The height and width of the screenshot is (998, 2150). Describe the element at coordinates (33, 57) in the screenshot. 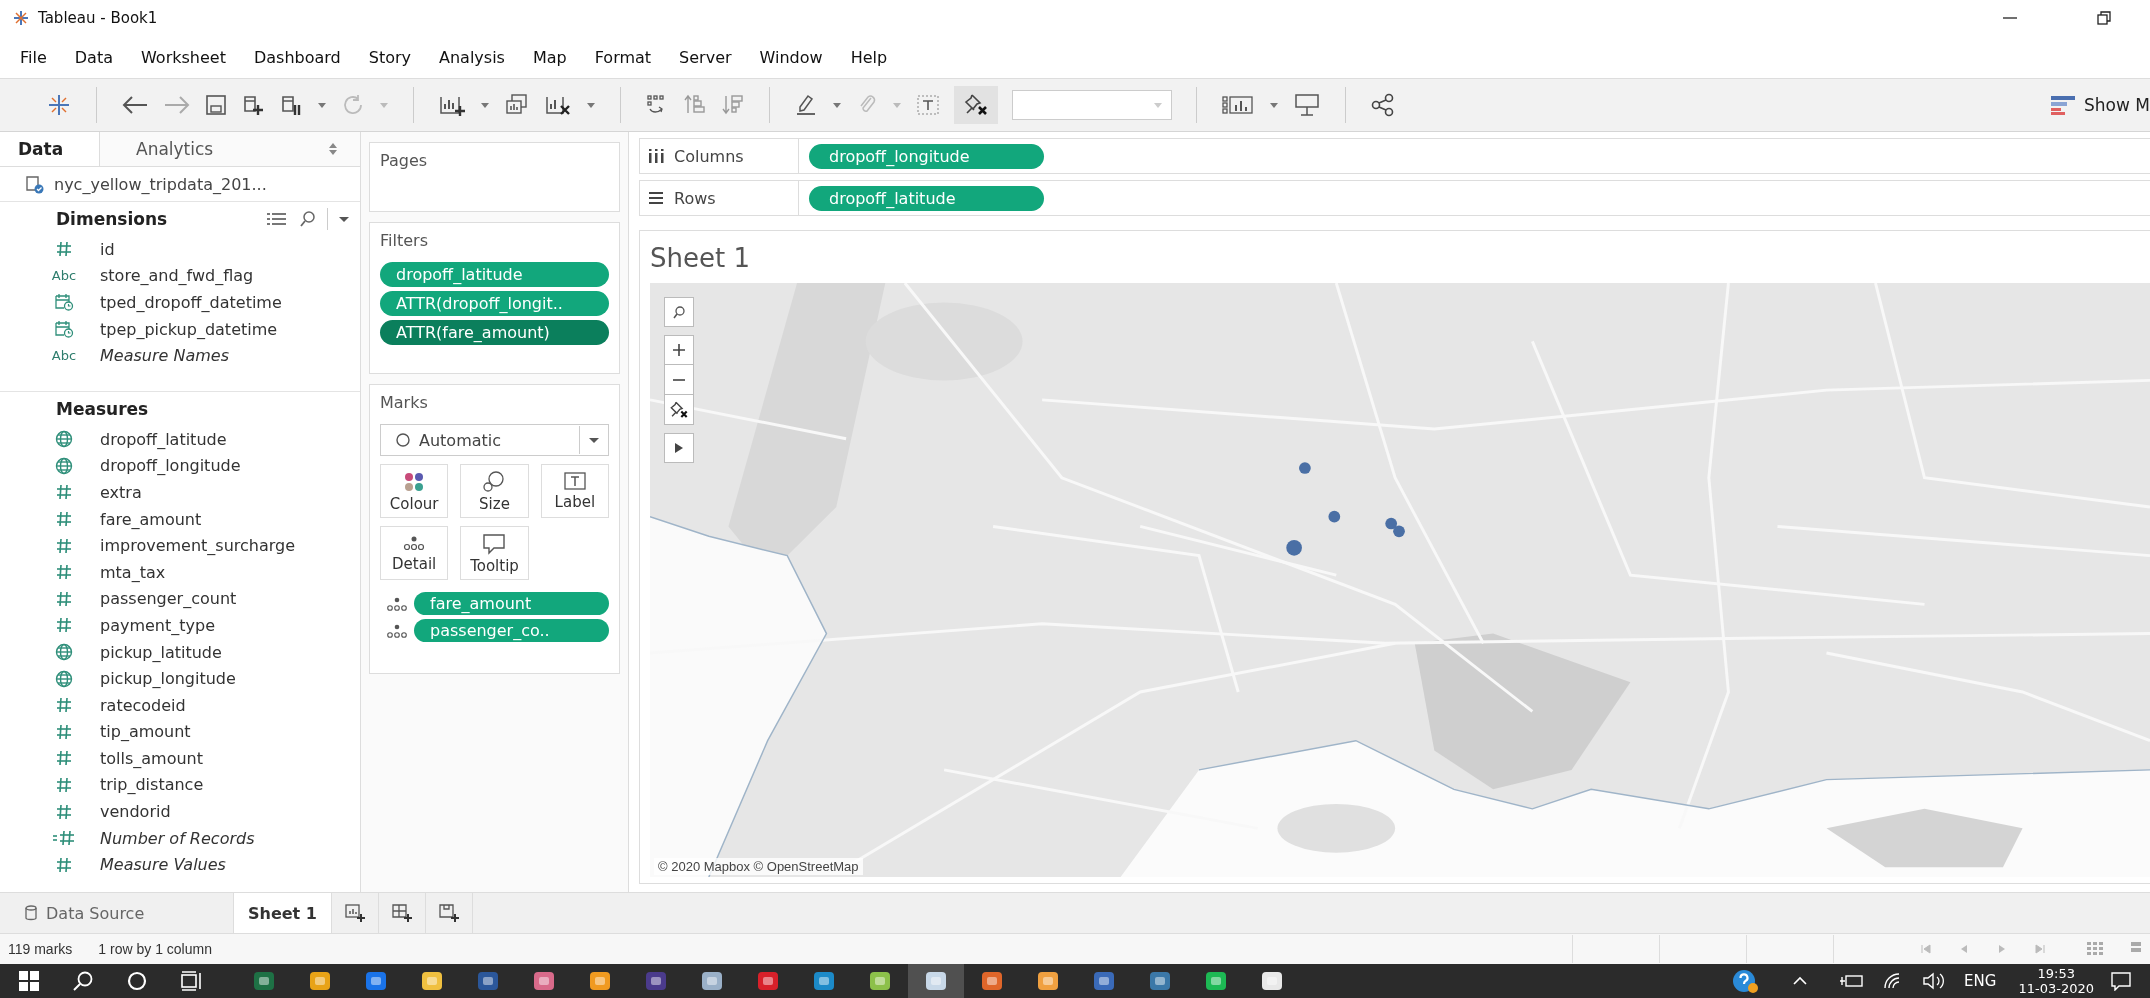

I see `menu-item: File` at that location.